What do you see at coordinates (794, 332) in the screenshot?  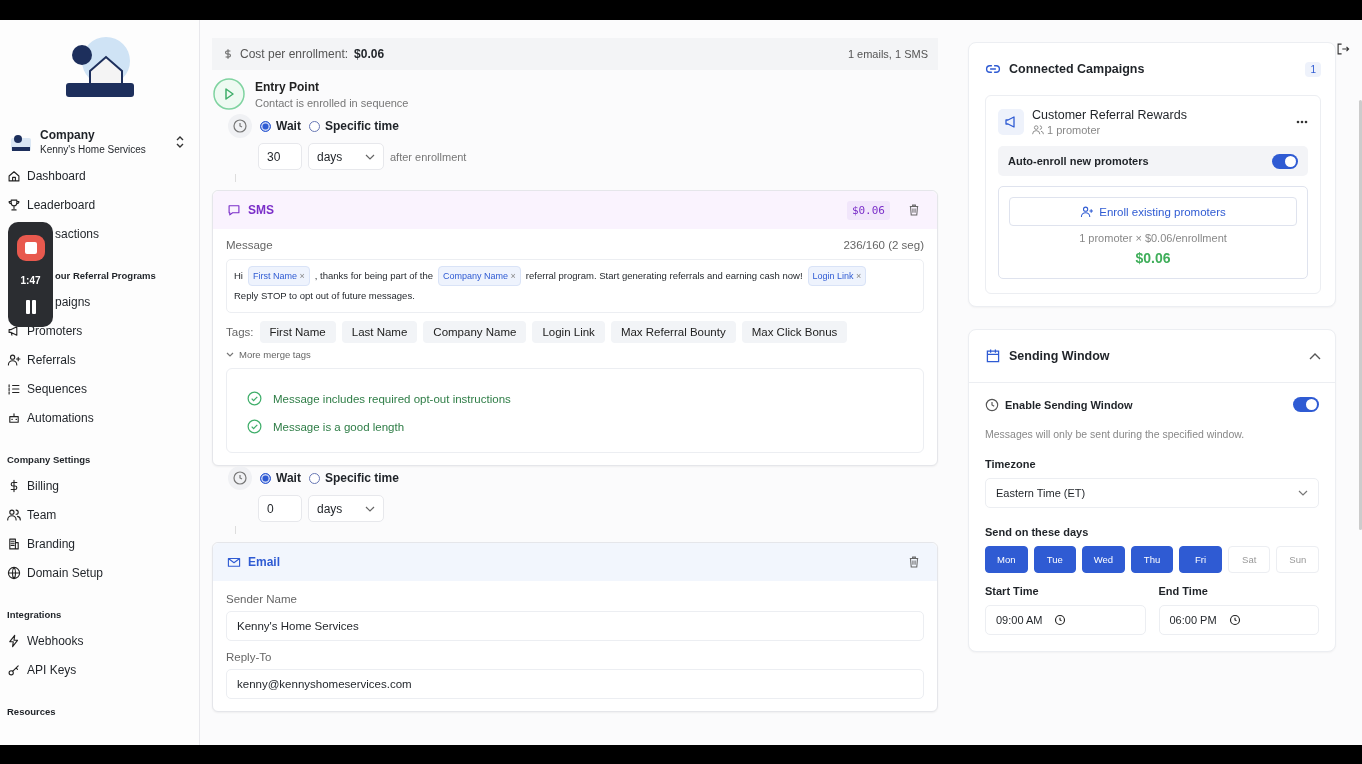 I see `merge-tag-button: Max Click Bonus` at bounding box center [794, 332].